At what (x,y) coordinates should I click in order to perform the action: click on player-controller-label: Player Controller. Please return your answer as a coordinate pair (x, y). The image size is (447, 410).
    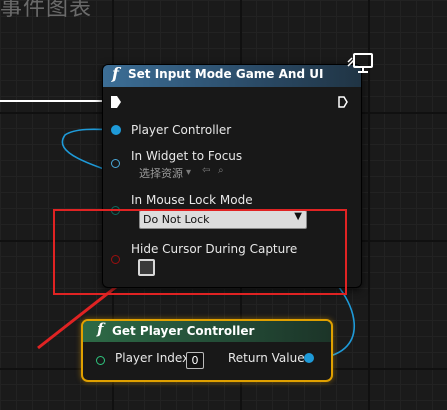
    Looking at the image, I should click on (181, 130).